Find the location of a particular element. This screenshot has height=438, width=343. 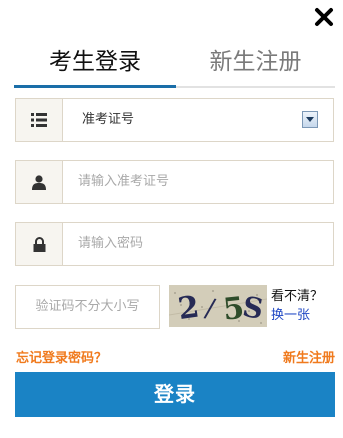

tab-divider is located at coordinates (255, 87).